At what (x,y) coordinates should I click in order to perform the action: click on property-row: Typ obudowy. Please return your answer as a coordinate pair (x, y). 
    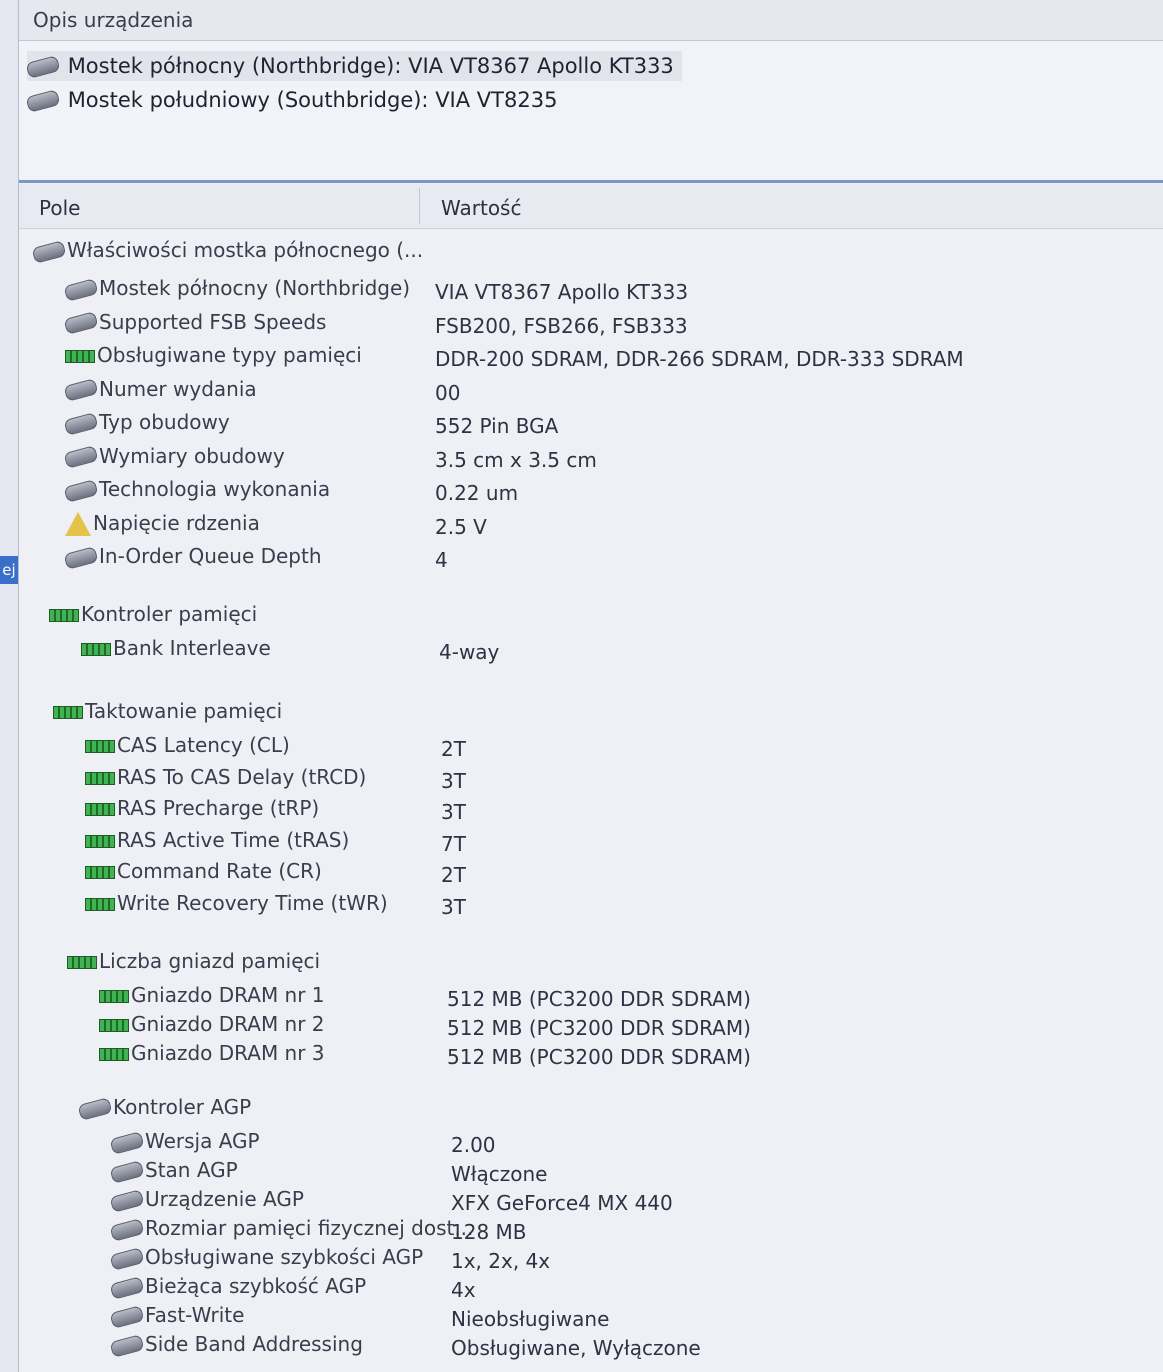
    Looking at the image, I should click on (146, 422).